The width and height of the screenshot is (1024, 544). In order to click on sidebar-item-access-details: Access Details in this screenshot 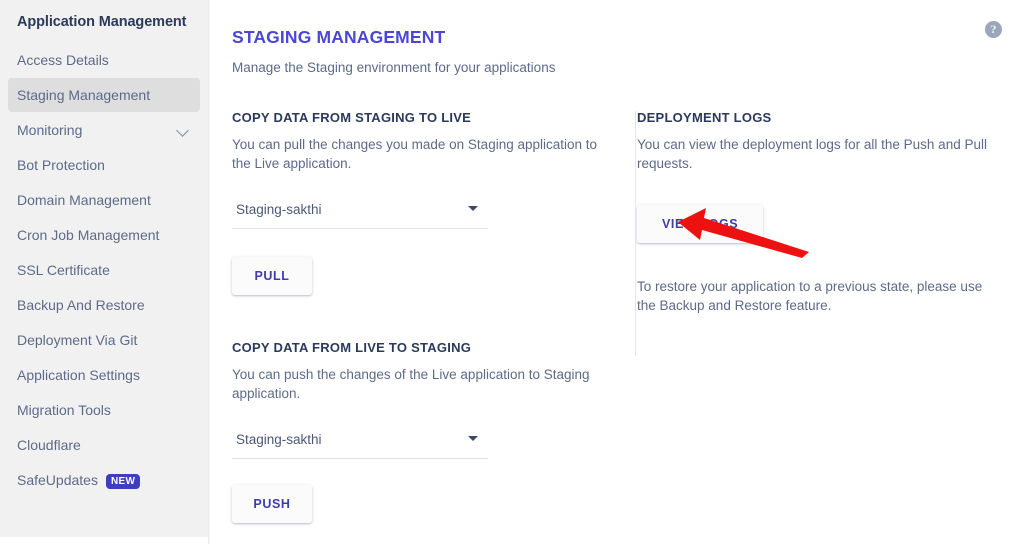, I will do `click(104, 60)`.